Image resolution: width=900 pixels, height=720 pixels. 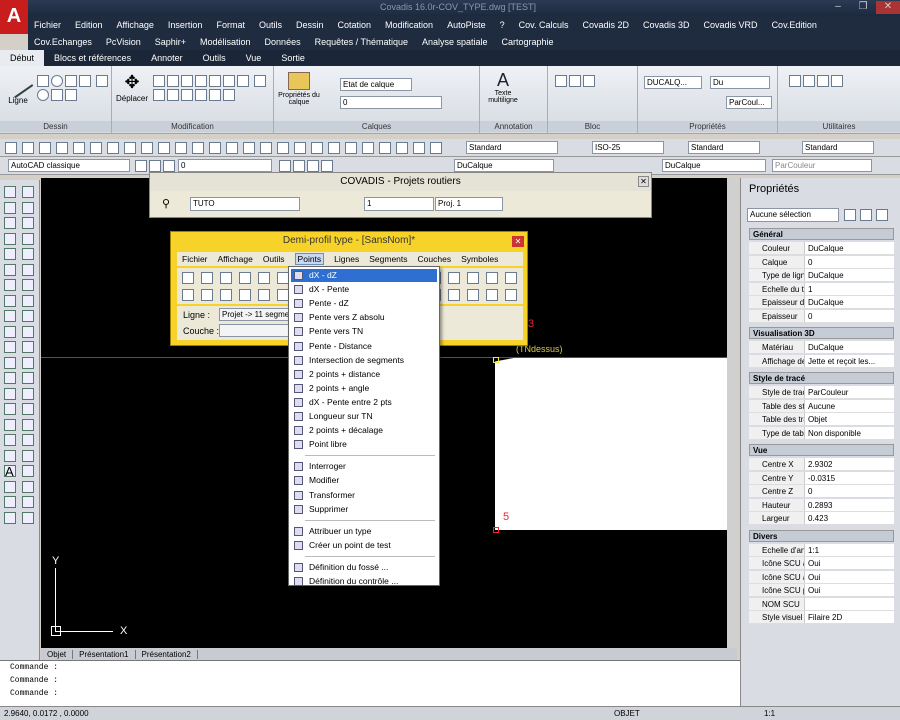 I want to click on property-value: DuCalque, so click(x=849, y=248).